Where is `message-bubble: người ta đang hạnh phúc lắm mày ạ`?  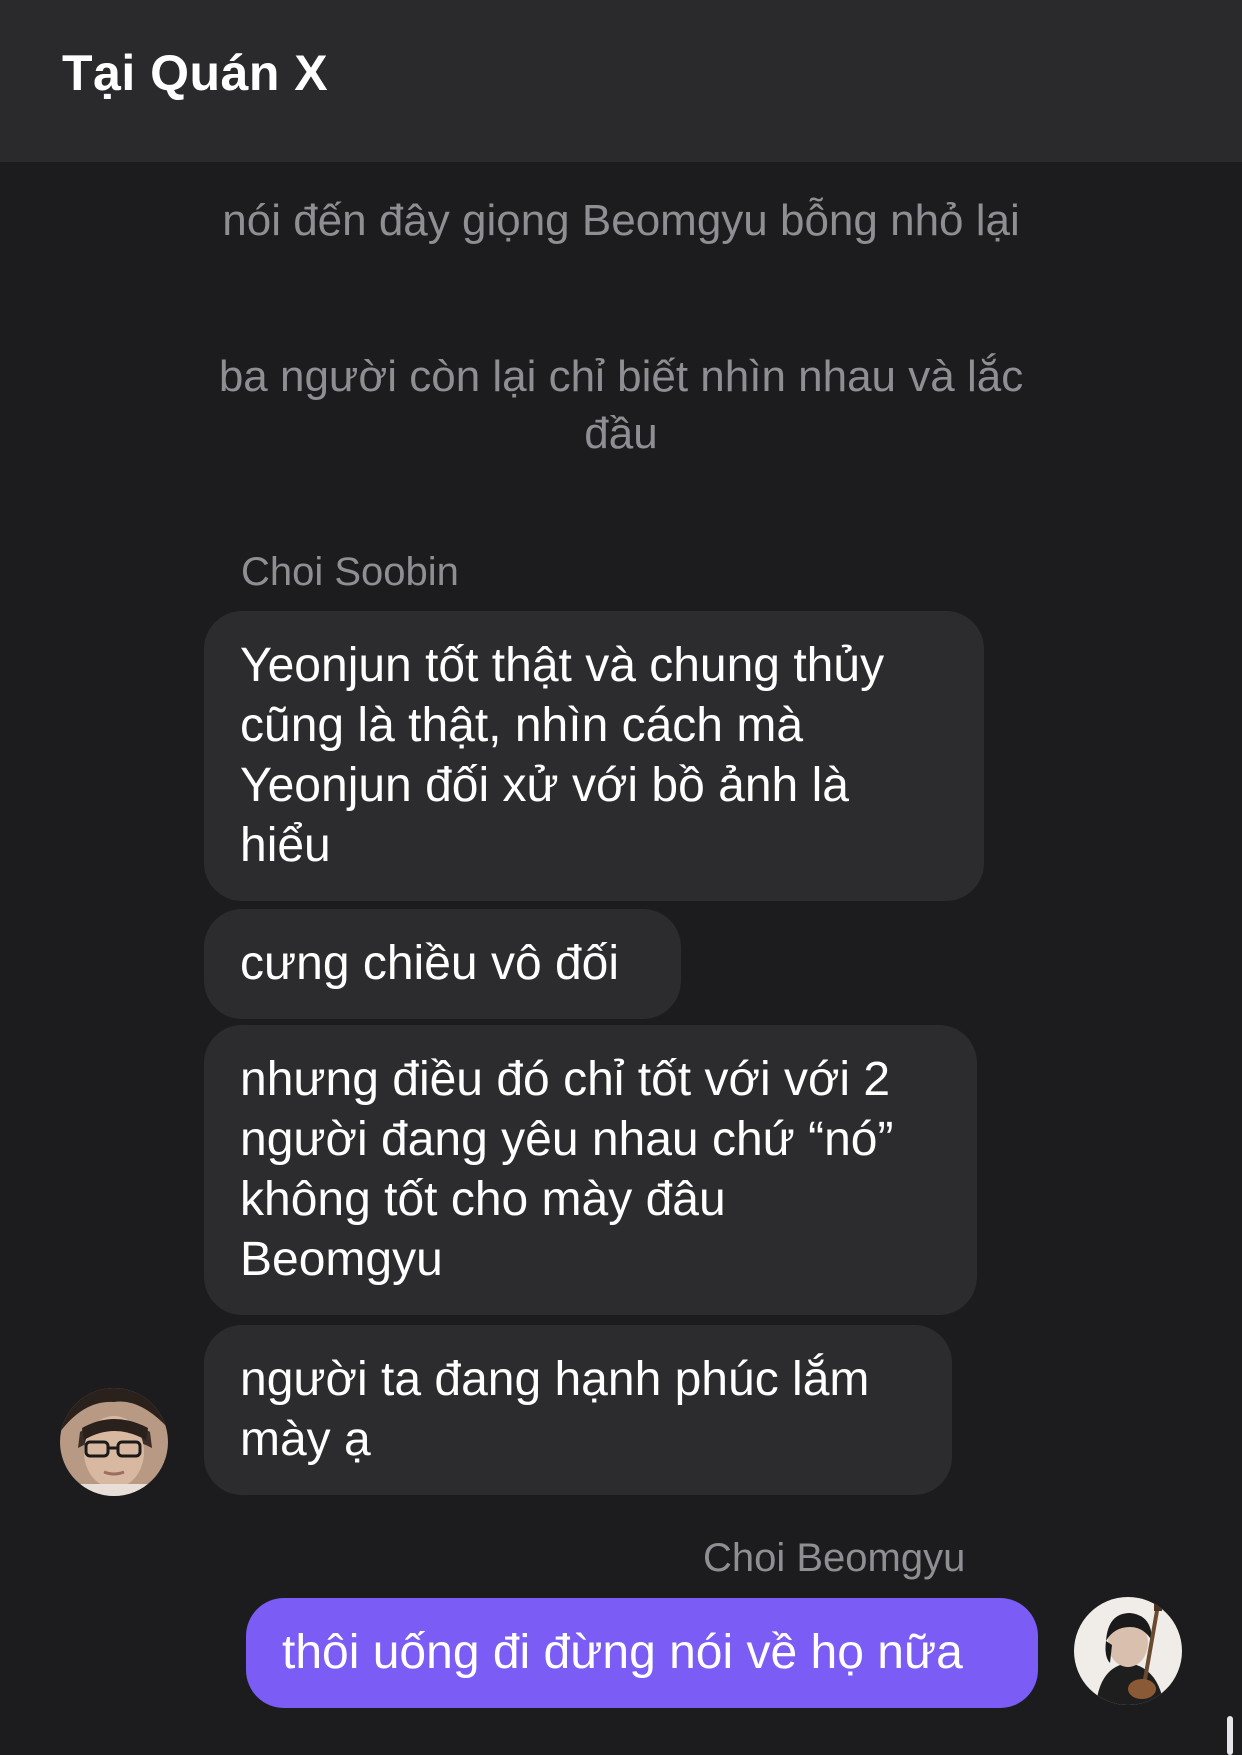
message-bubble: người ta đang hạnh phúc lắm mày ạ is located at coordinates (578, 1410).